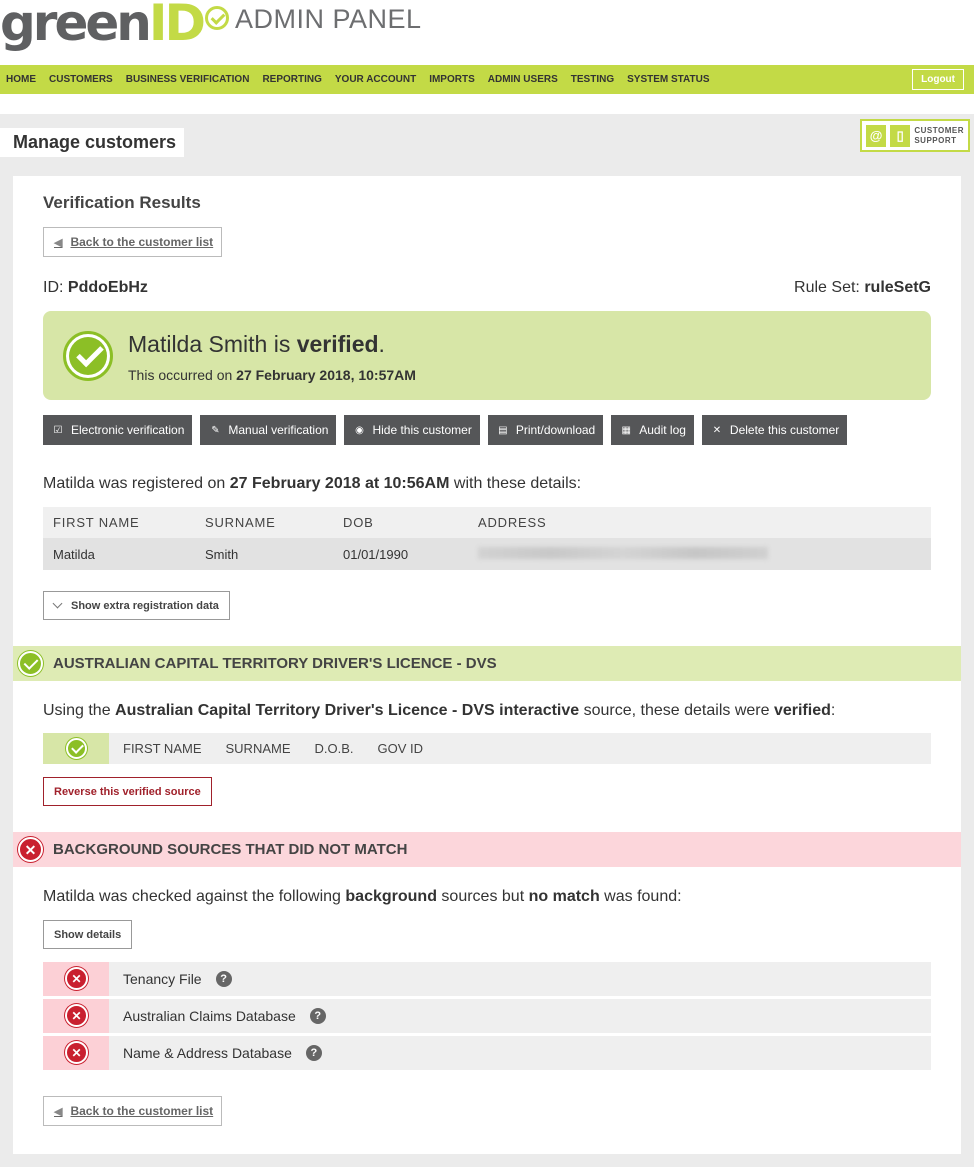 This screenshot has height=1167, width=974. I want to click on audit-log-button: ▦ Audit log, so click(652, 430).